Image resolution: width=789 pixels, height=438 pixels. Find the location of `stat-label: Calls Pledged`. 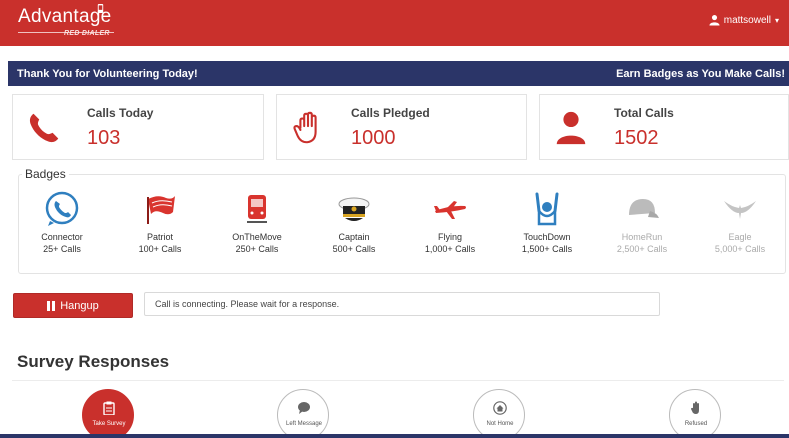

stat-label: Calls Pledged is located at coordinates (390, 113).